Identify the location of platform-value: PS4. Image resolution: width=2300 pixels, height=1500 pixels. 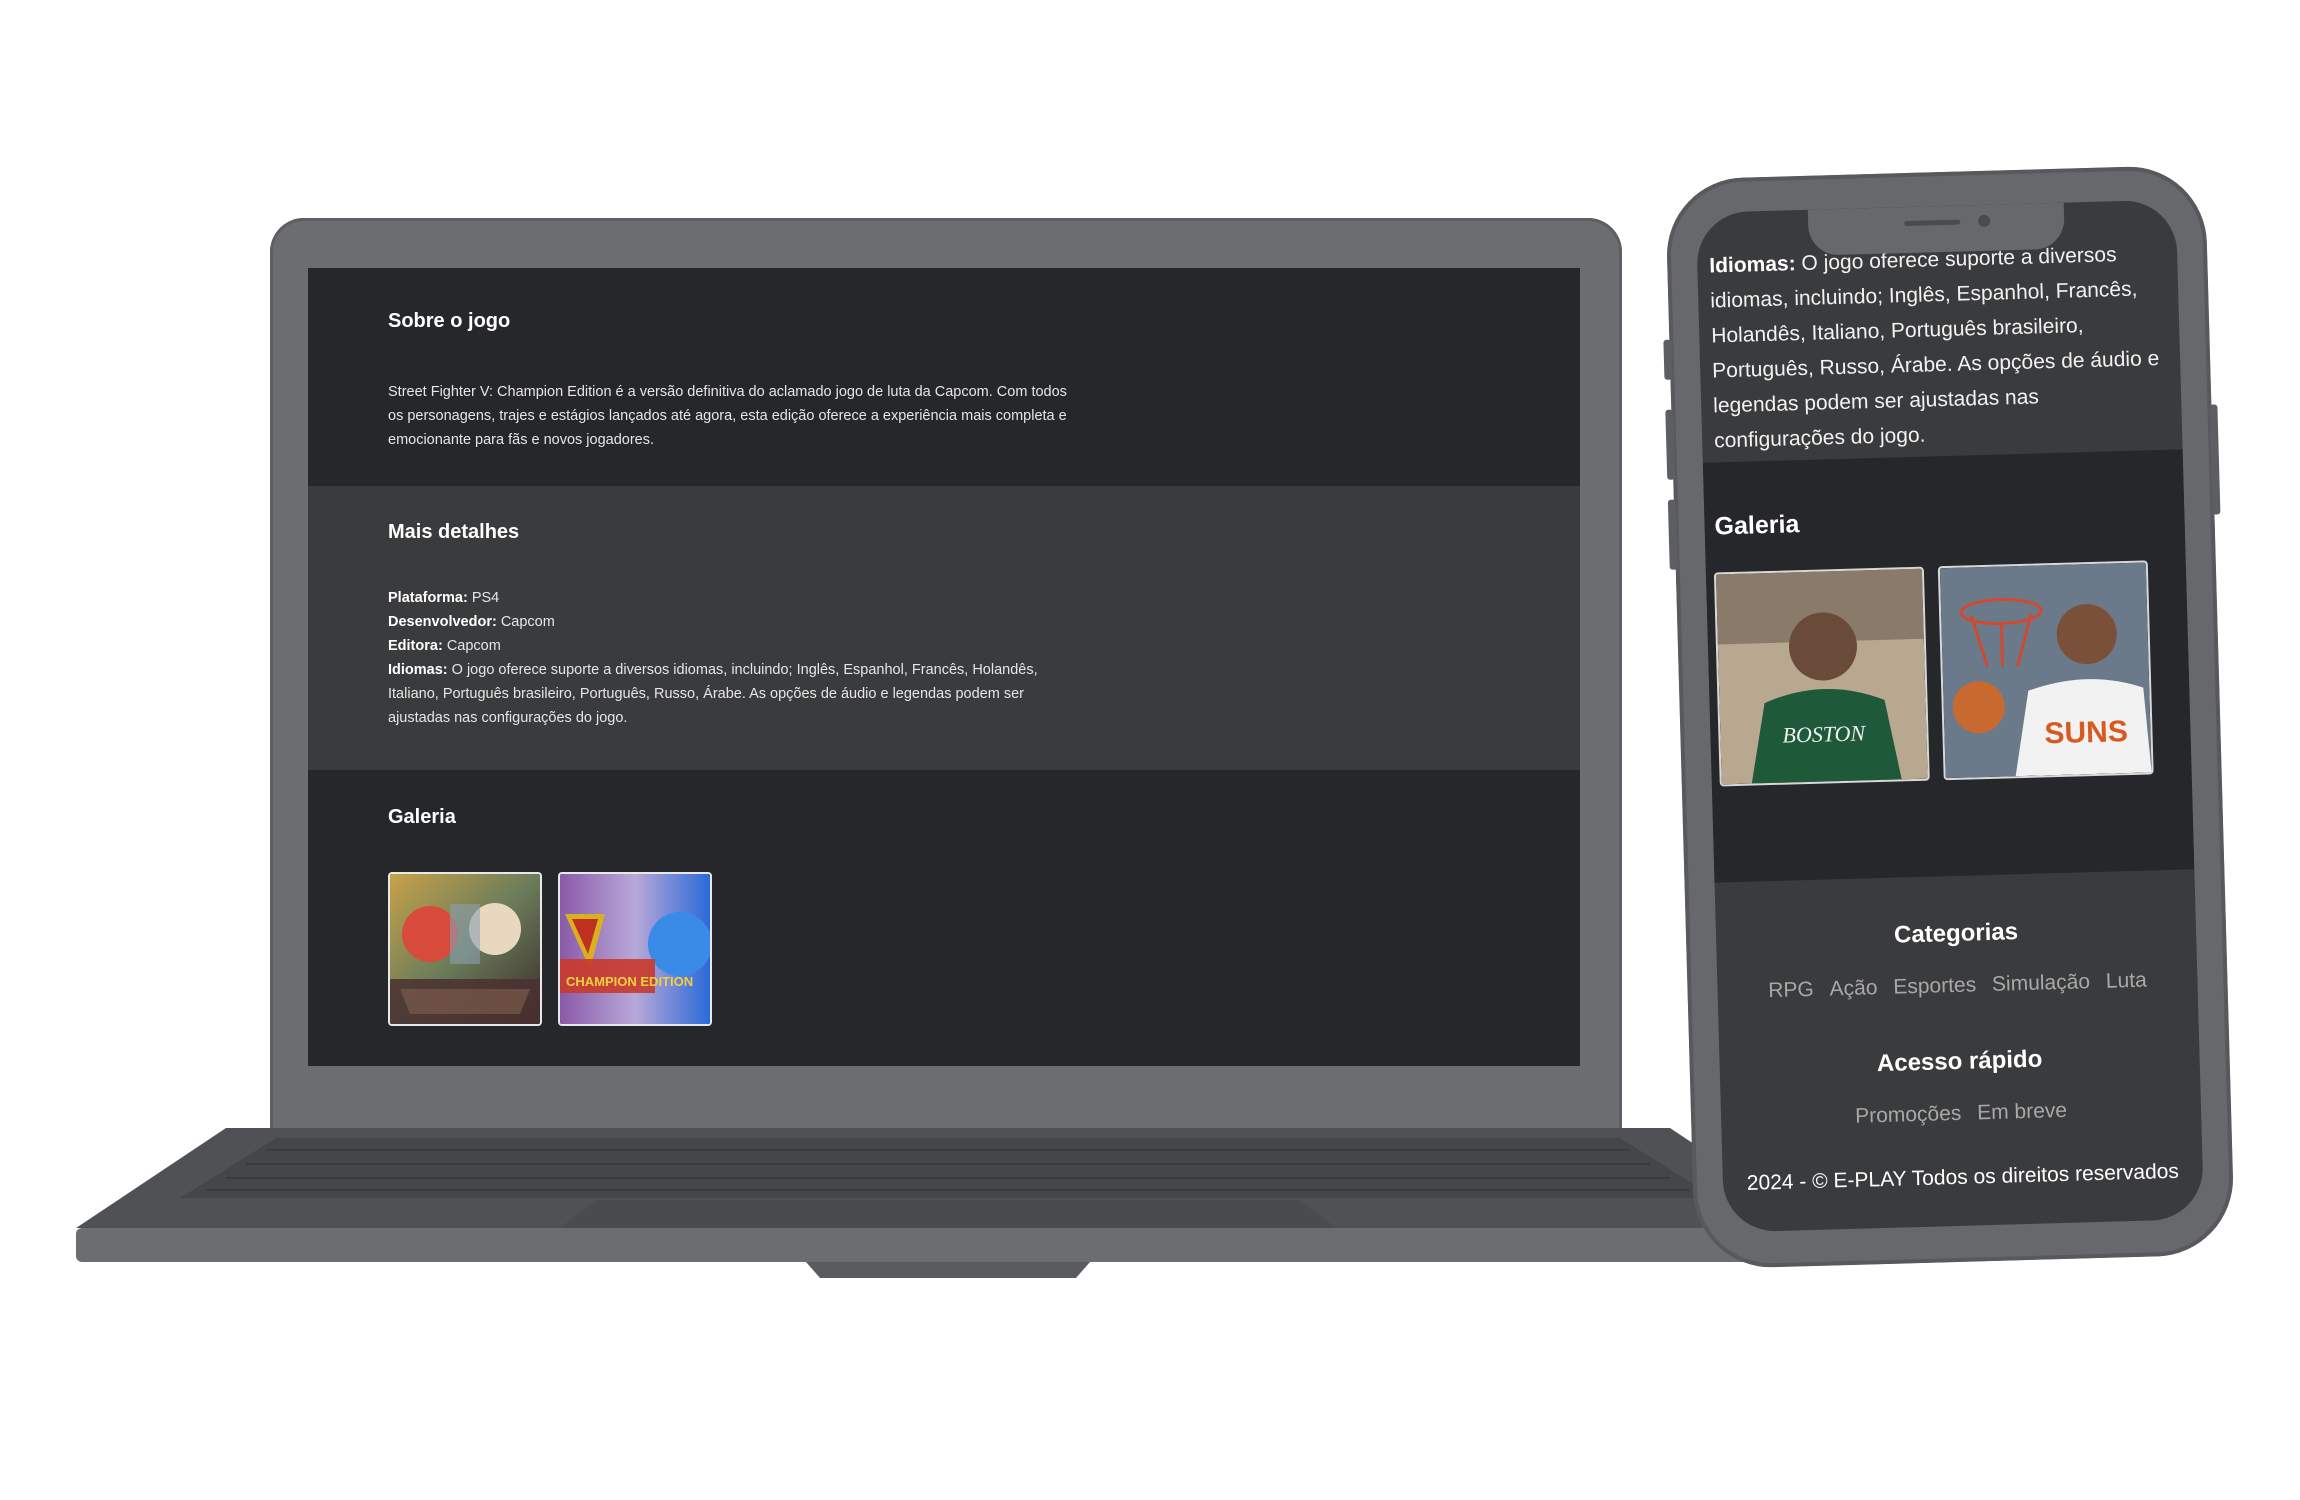
(485, 598).